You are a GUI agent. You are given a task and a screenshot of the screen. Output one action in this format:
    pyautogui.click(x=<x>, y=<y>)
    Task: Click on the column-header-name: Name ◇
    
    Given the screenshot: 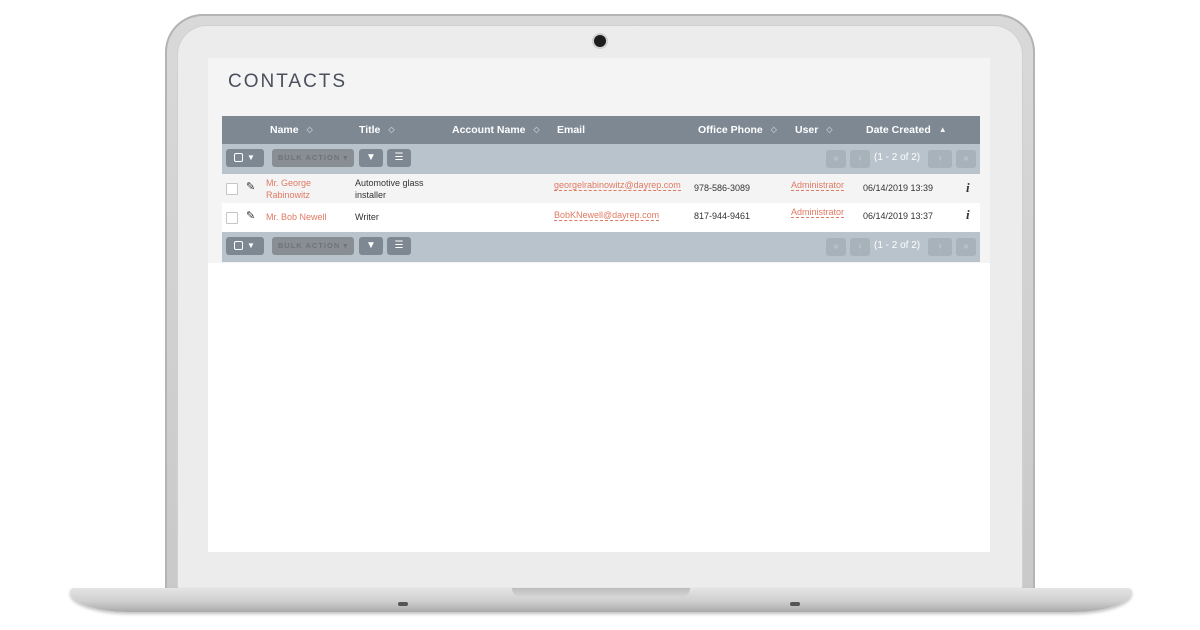 What is the action you would take?
    pyautogui.click(x=291, y=130)
    